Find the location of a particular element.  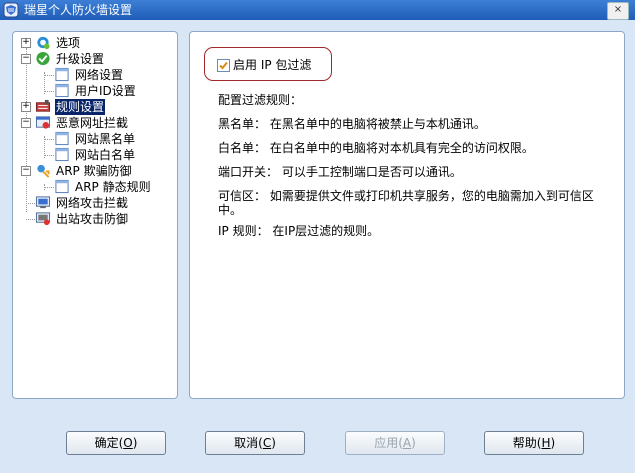

enable-ip-filter-label: 启用 IP 包过滤 is located at coordinates (272, 64).